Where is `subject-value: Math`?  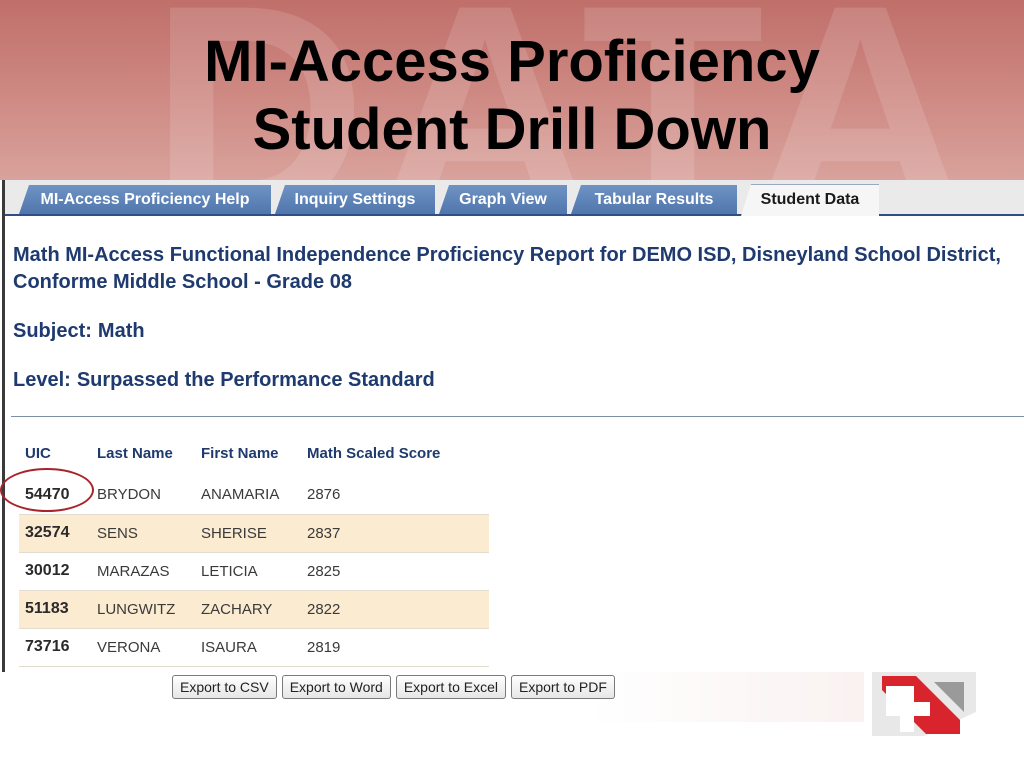
subject-value: Math is located at coordinates (121, 331).